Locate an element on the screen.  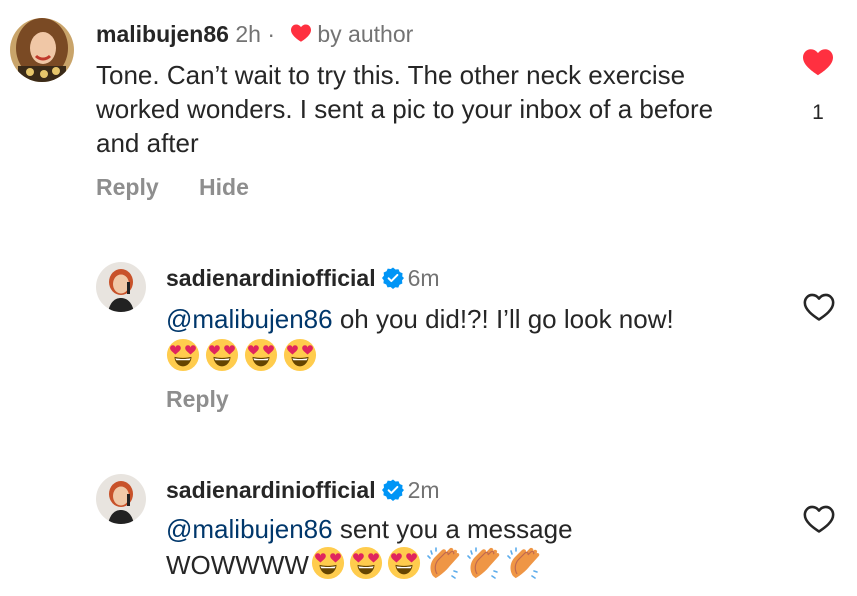
timestamp: 2h is located at coordinates (248, 34).